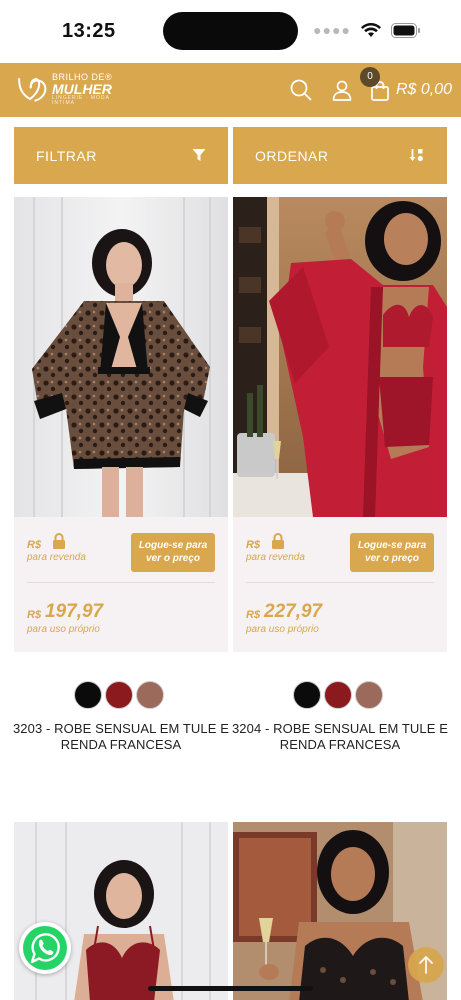 This screenshot has width=461, height=1000. I want to click on brand-logo: BRILHO DE® MULHER LINGERIE · MODA INTIMA, so click(66, 89).